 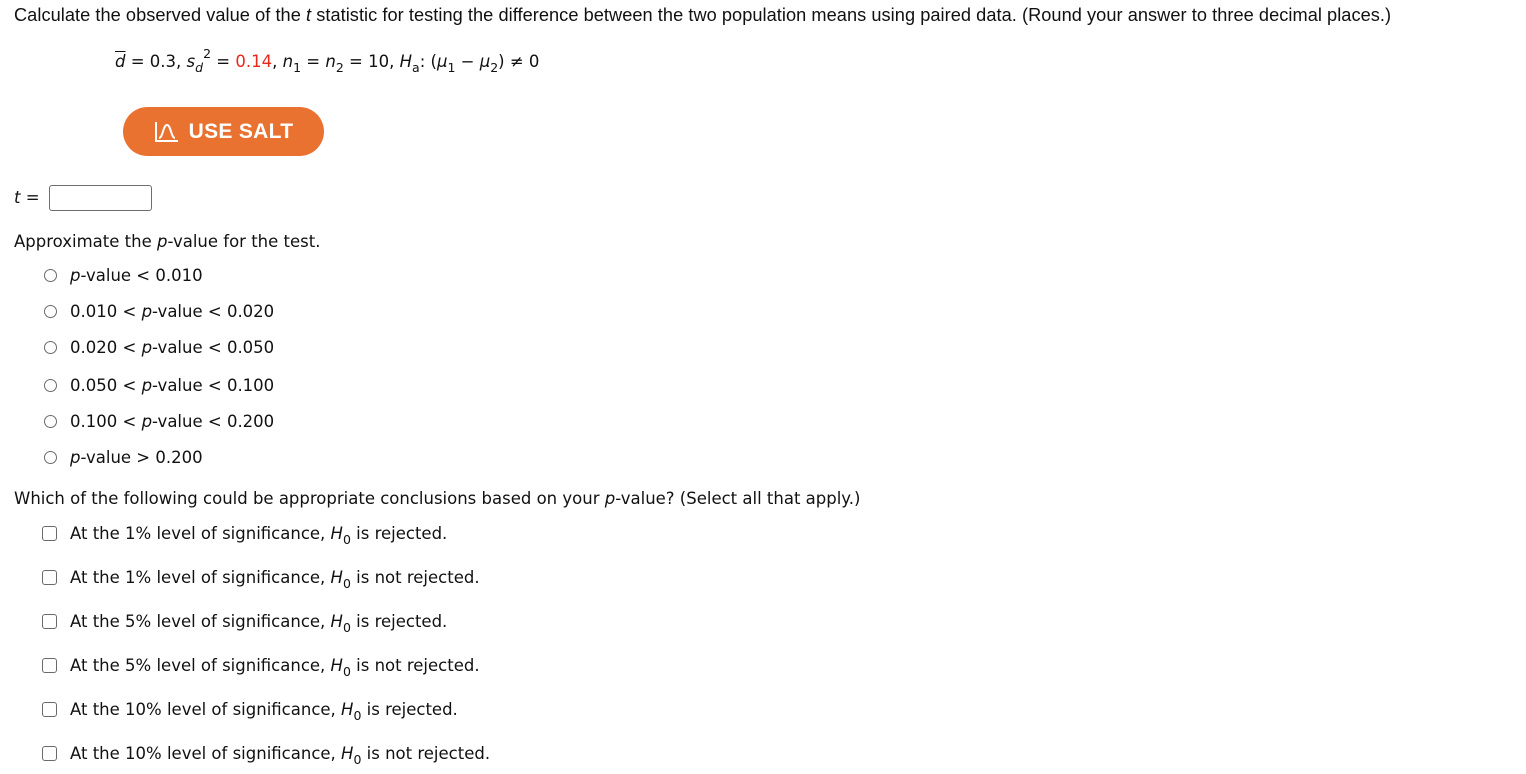 What do you see at coordinates (167, 241) in the screenshot?
I see `pvalue-question: Approximate the p-value for the test.` at bounding box center [167, 241].